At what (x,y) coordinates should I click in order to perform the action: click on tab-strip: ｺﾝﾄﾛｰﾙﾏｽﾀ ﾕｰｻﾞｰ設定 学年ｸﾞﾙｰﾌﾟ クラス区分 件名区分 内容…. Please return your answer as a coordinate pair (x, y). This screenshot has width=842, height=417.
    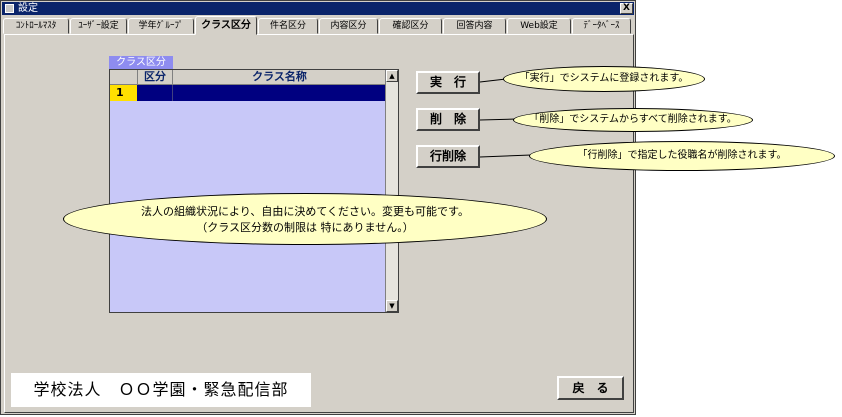
    Looking at the image, I should click on (318, 25).